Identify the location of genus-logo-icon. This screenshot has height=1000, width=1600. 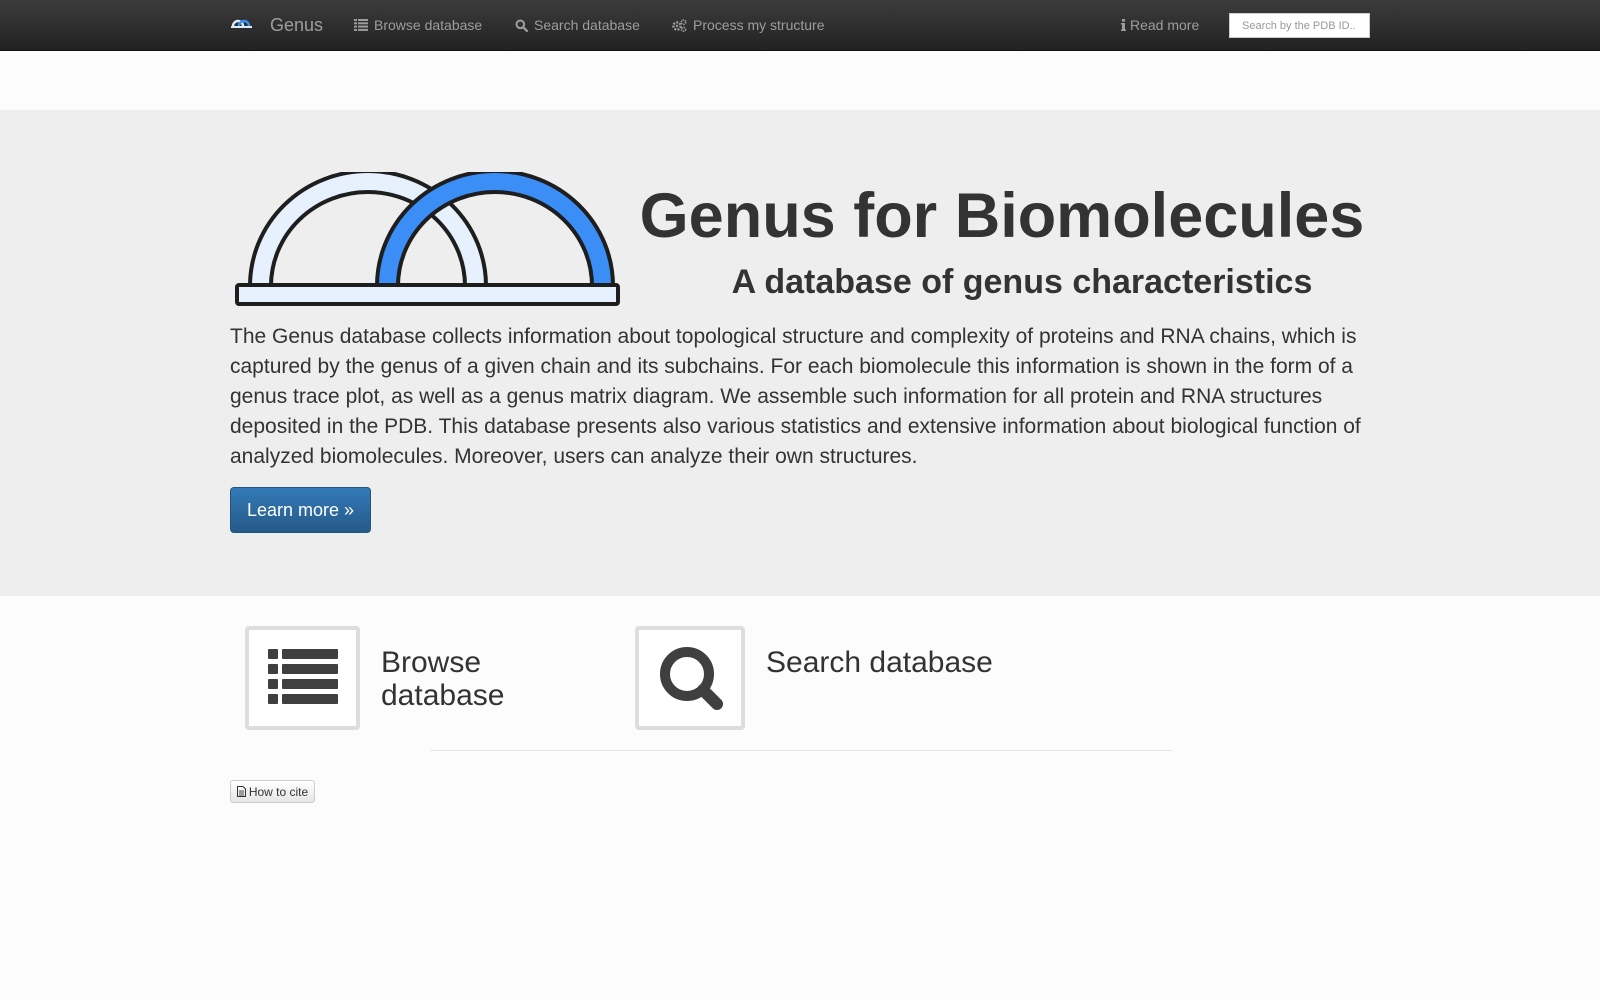
(241, 23).